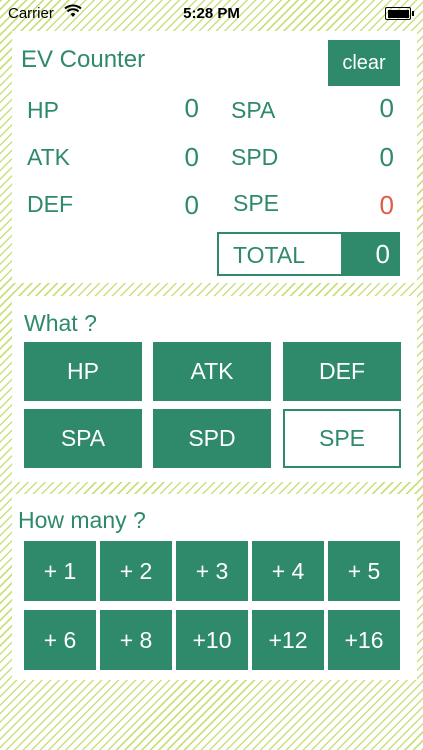 The width and height of the screenshot is (423, 750). What do you see at coordinates (60, 571) in the screenshot?
I see `amount-button-1: + 1` at bounding box center [60, 571].